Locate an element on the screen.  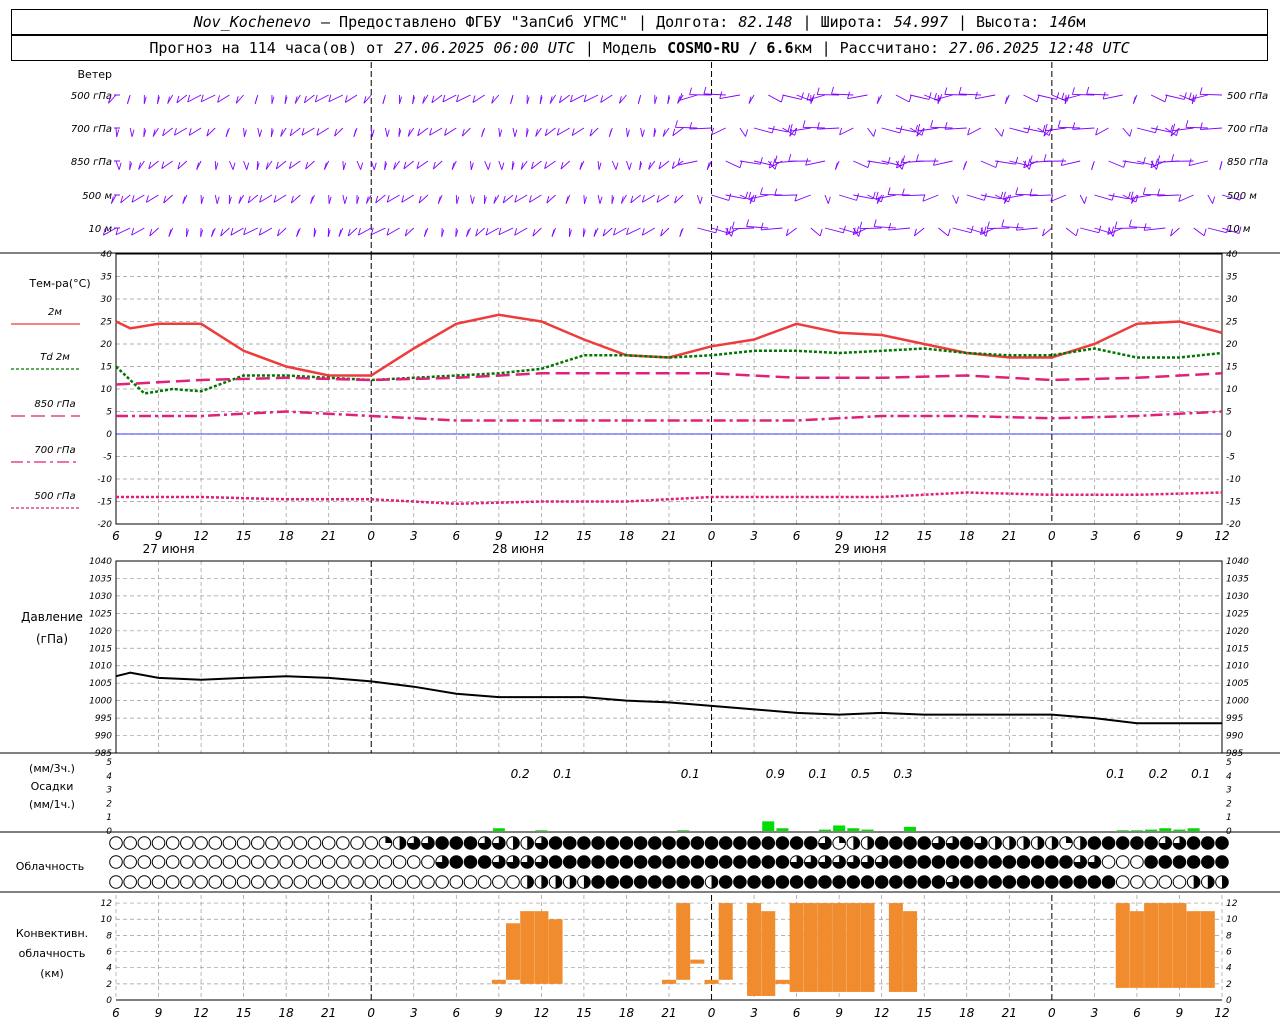
temp-xtick: 9 is located at coordinates (1180, 536).